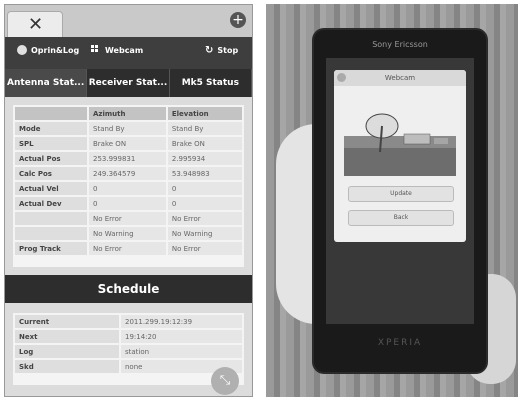  I want to click on table-row: Calc Pos 249.364579 53.948983, so click(128, 173).